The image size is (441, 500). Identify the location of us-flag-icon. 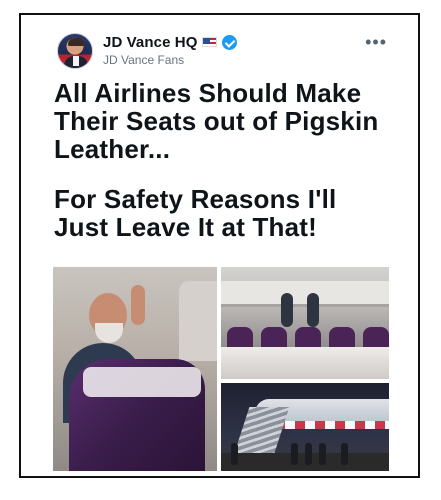
(210, 42).